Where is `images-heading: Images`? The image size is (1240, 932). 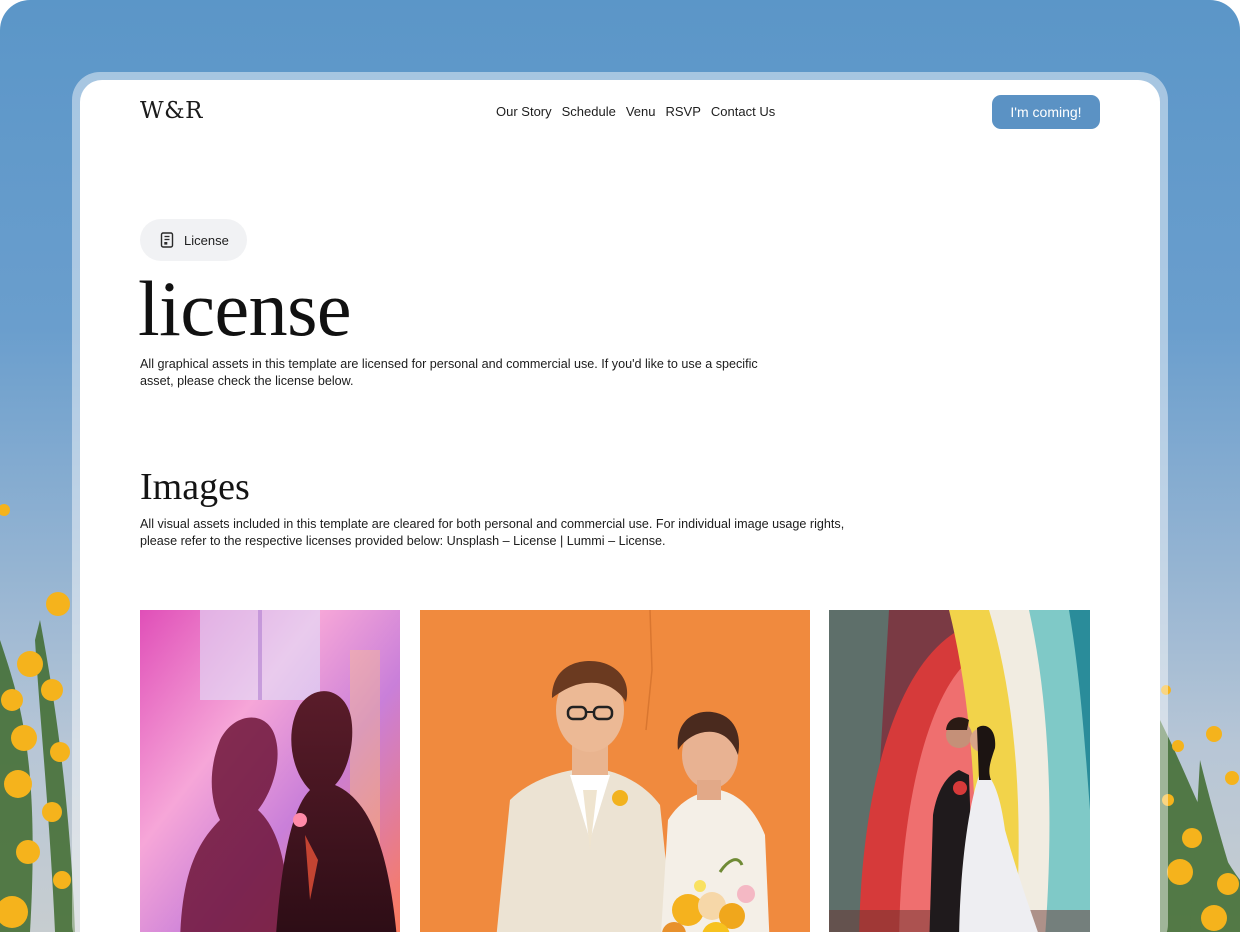
images-heading: Images is located at coordinates (195, 487).